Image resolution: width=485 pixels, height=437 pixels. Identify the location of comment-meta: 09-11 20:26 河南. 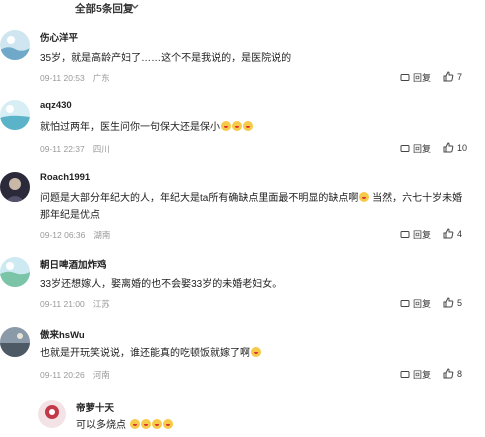
(75, 375).